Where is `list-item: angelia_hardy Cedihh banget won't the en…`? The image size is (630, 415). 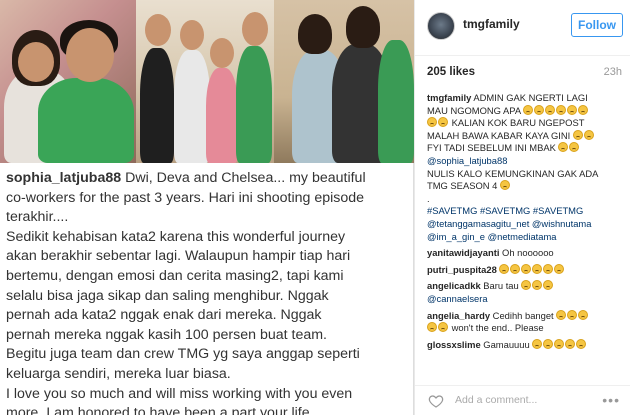 list-item: angelia_hardy Cedihh banget won't the en… is located at coordinates (526, 322).